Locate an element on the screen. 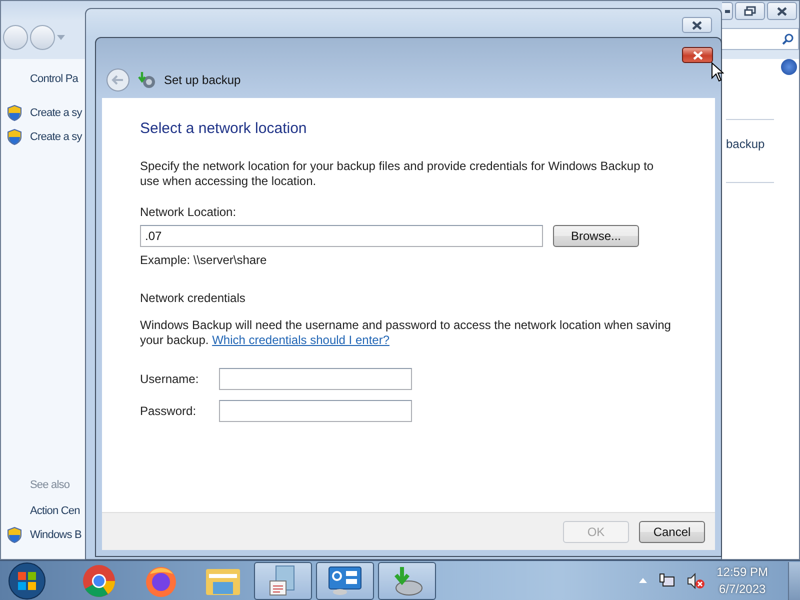  network-location-field: .07 is located at coordinates (341, 236).